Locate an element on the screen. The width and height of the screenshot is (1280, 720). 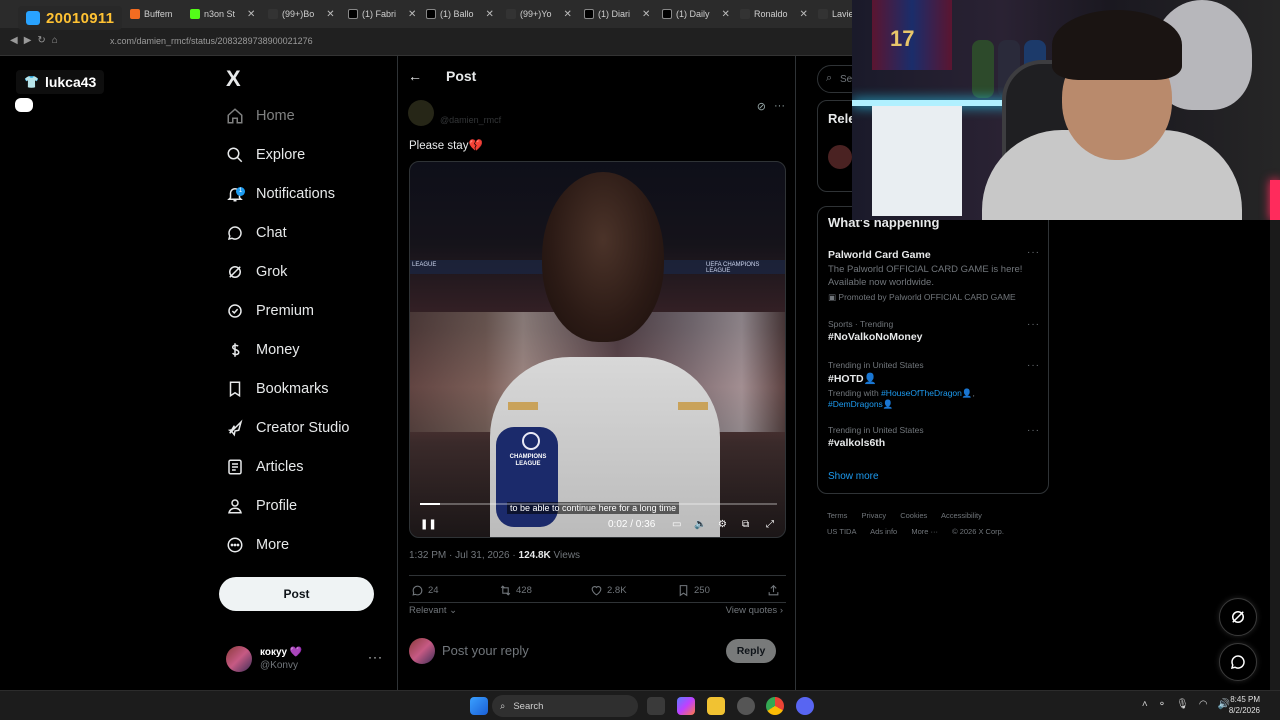
sidebar-item-home: Home is located at coordinates (260, 116).